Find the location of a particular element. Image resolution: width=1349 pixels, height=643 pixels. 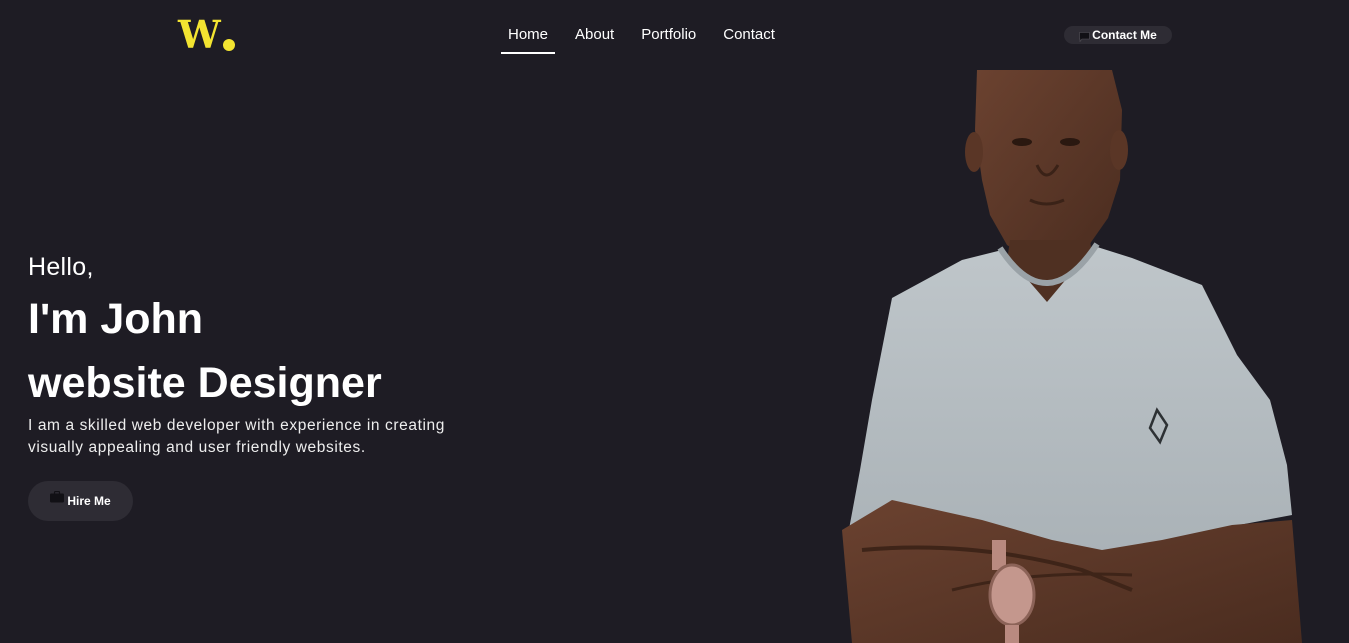

hero-role: website Designer is located at coordinates (205, 383).